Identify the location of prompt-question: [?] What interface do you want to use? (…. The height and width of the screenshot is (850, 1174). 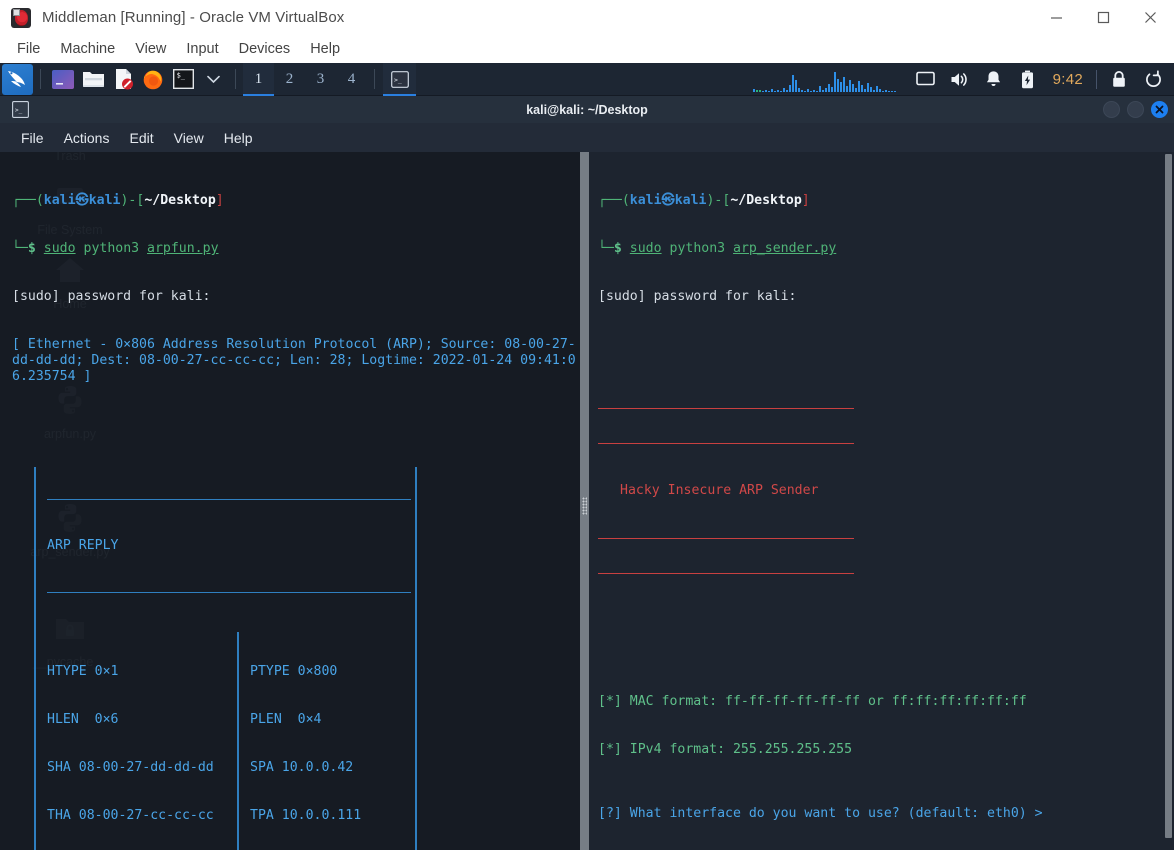
(820, 813).